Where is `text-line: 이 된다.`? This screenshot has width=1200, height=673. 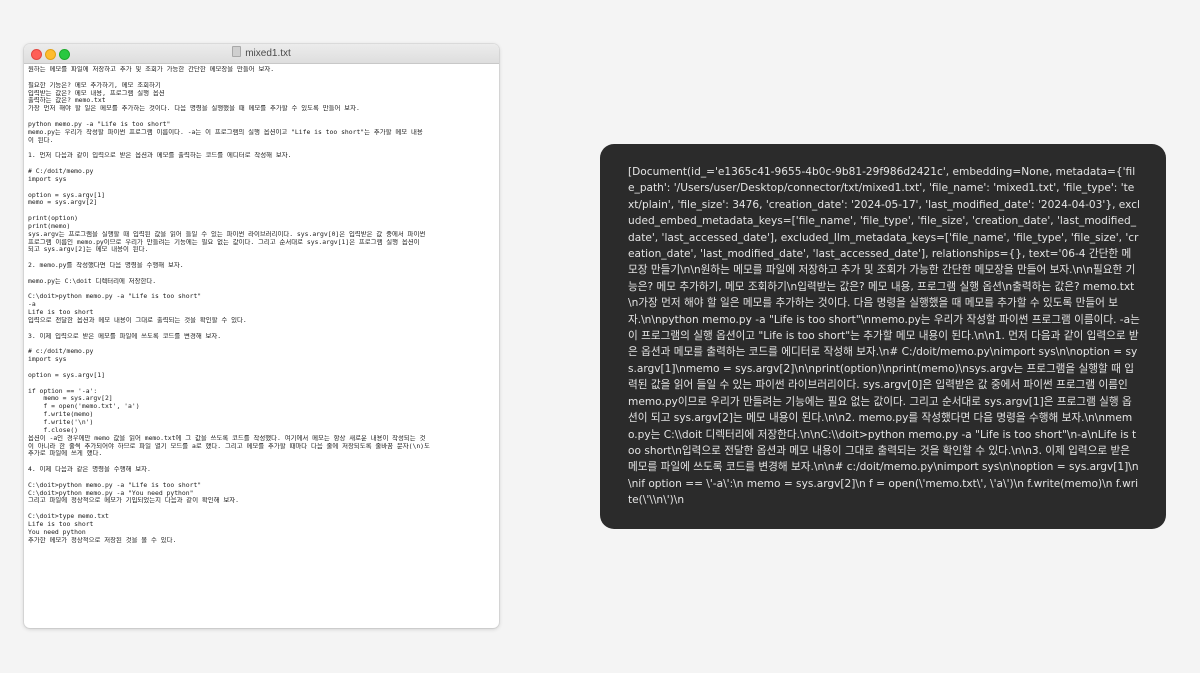
text-line: 이 된다. is located at coordinates (41, 140).